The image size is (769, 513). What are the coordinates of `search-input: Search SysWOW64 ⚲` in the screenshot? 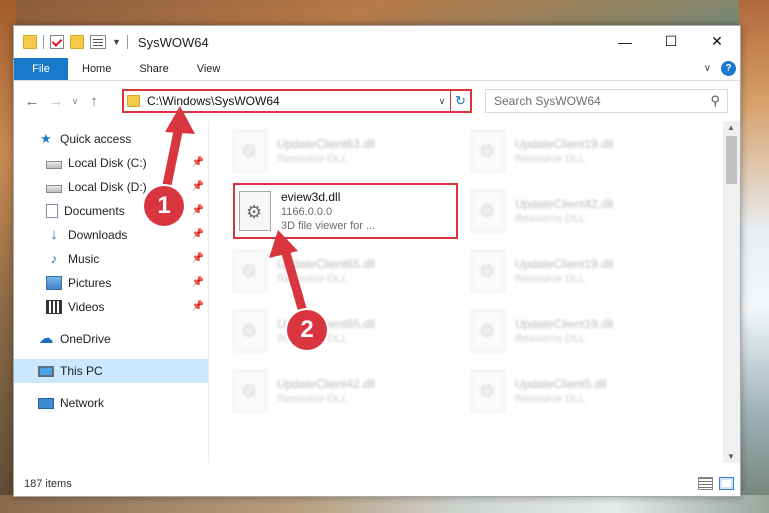 It's located at (606, 101).